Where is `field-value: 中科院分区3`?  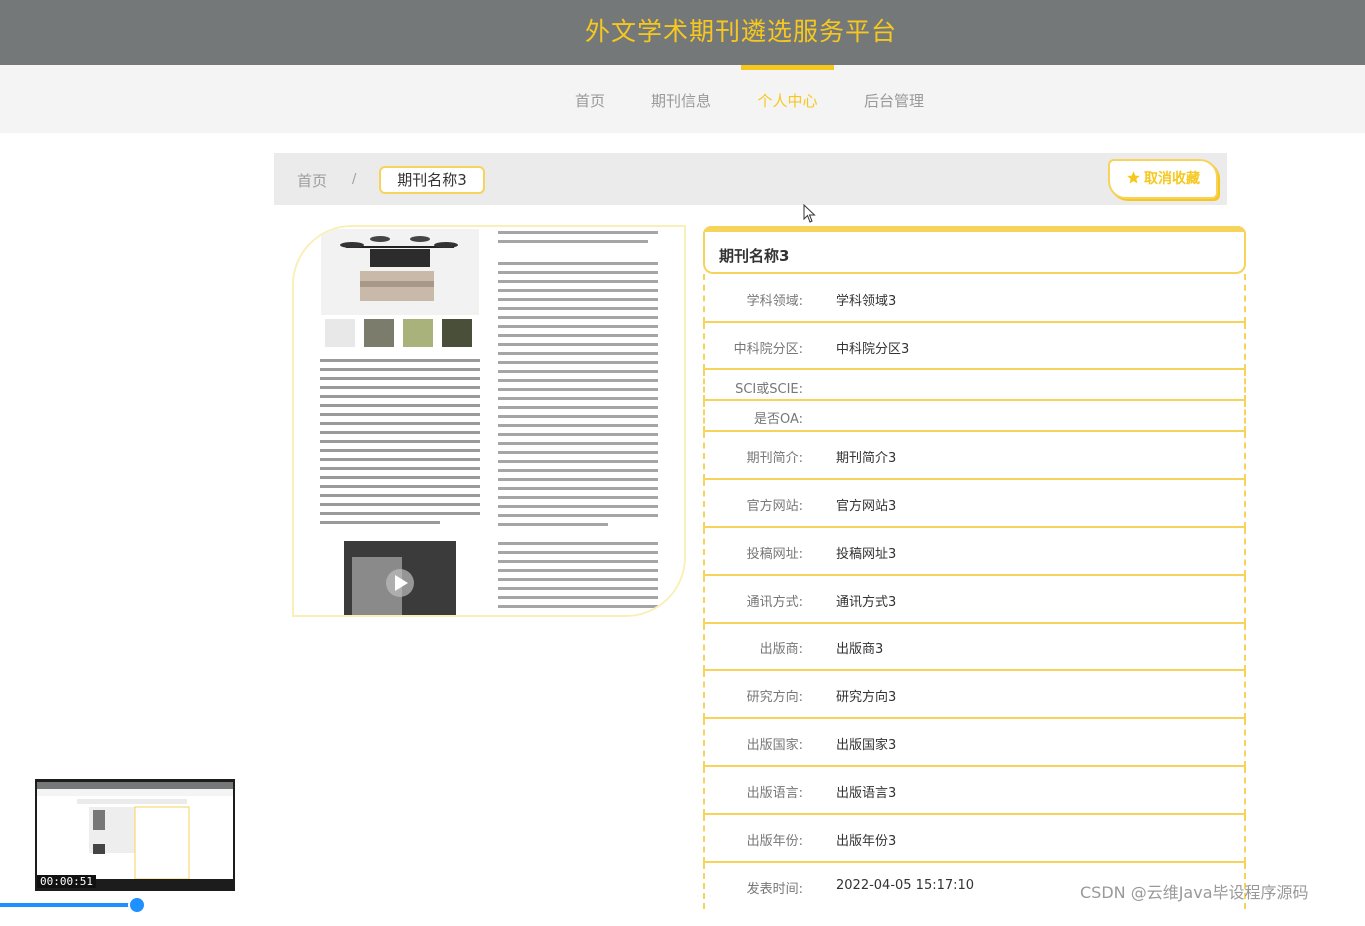
field-value: 中科院分区3 is located at coordinates (873, 349).